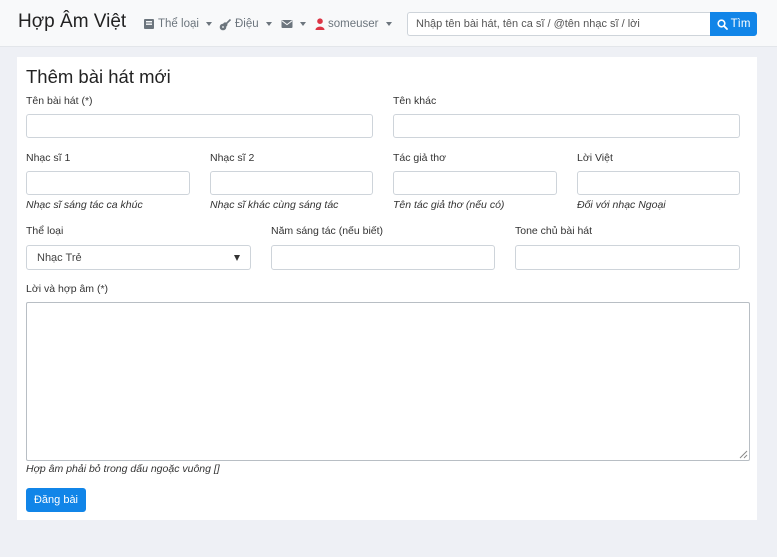 The image size is (777, 557). Describe the element at coordinates (56, 500) in the screenshot. I see `submit-button: Đăng bài` at that location.